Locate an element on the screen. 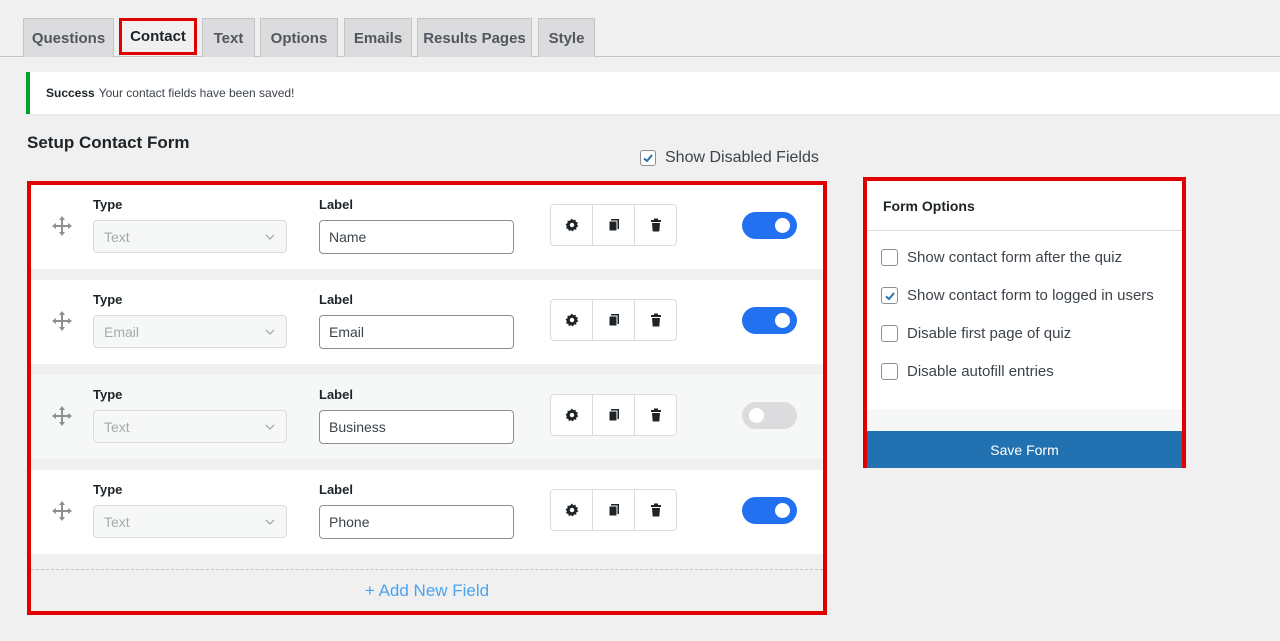 This screenshot has height=641, width=1280. add-new-field-button: + Add New Field is located at coordinates (427, 590).